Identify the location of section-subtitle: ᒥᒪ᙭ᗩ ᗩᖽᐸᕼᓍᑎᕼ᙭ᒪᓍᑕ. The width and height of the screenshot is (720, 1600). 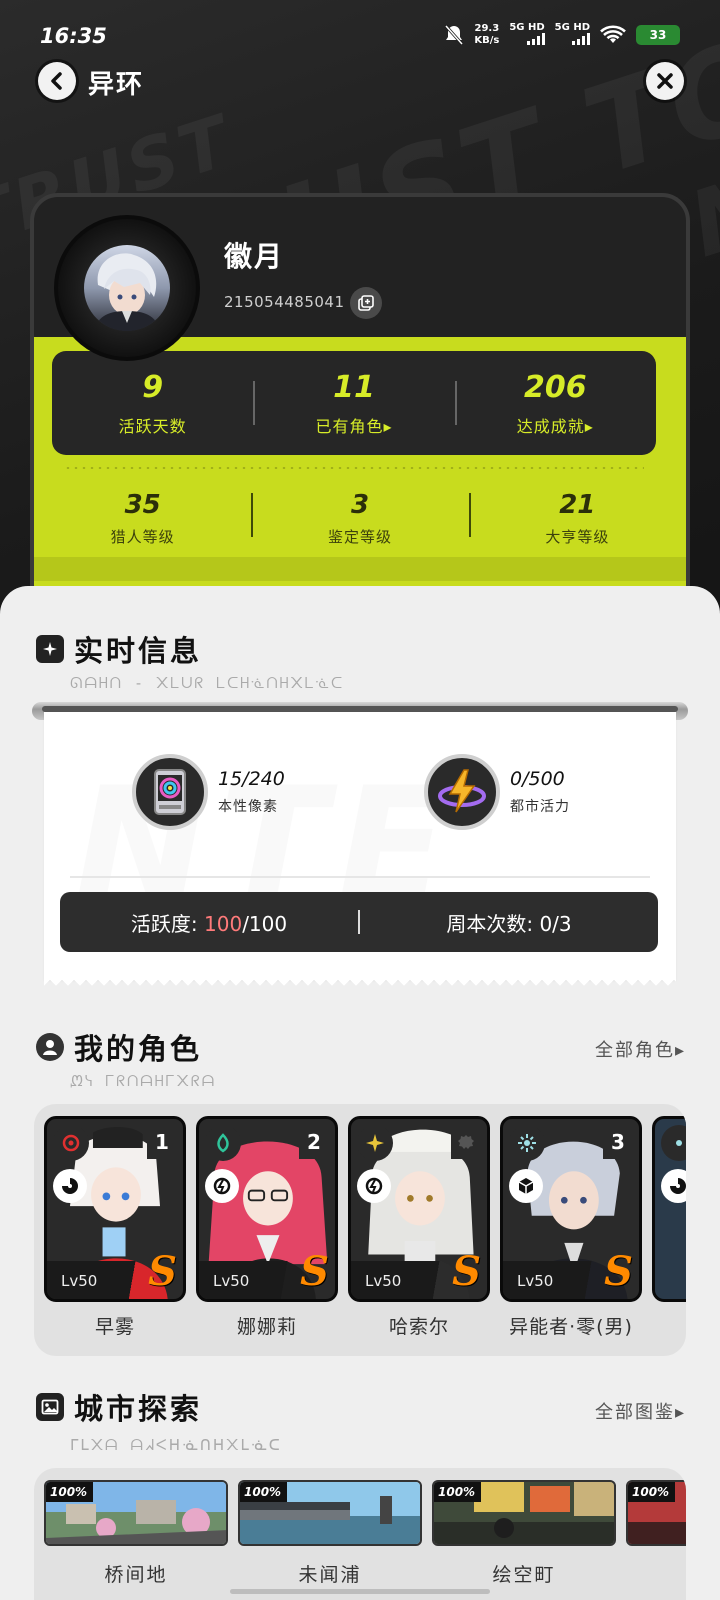
(176, 1445).